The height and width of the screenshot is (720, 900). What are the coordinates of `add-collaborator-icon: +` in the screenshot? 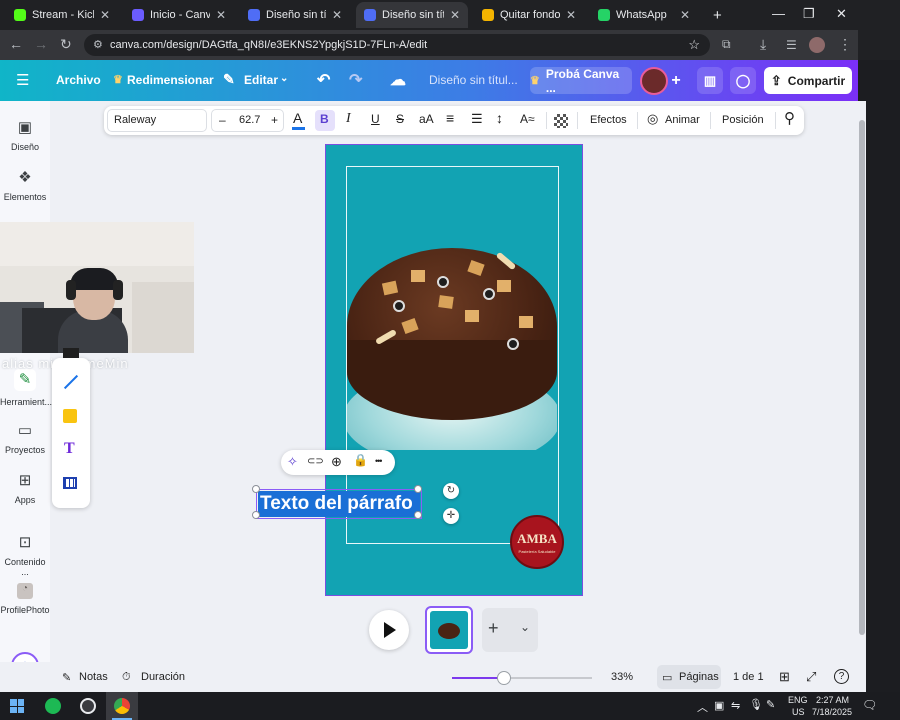 It's located at (676, 80).